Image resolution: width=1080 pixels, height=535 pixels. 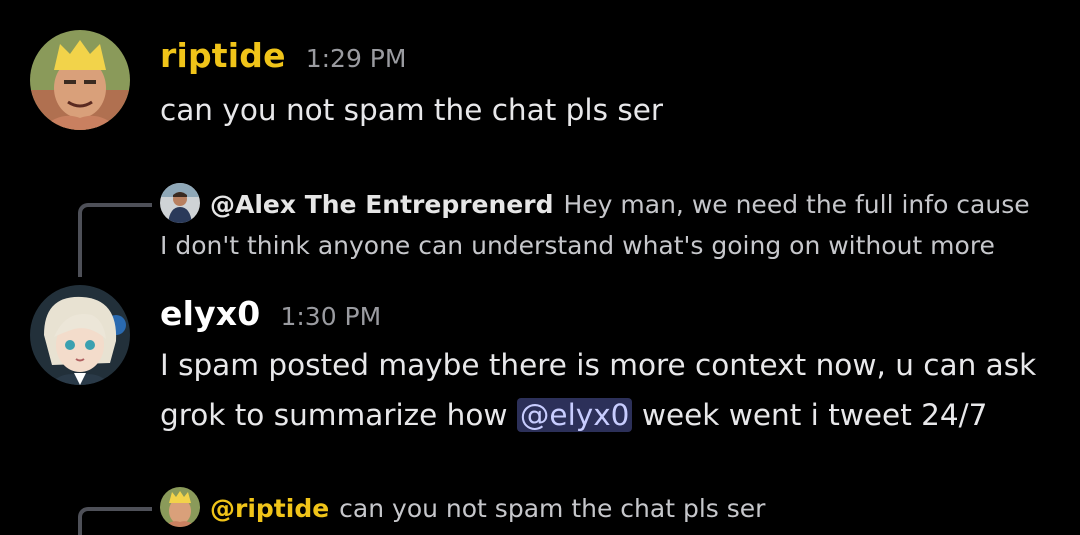 I want to click on reply-text: can you not spam the chat pls ser, so click(x=552, y=508).